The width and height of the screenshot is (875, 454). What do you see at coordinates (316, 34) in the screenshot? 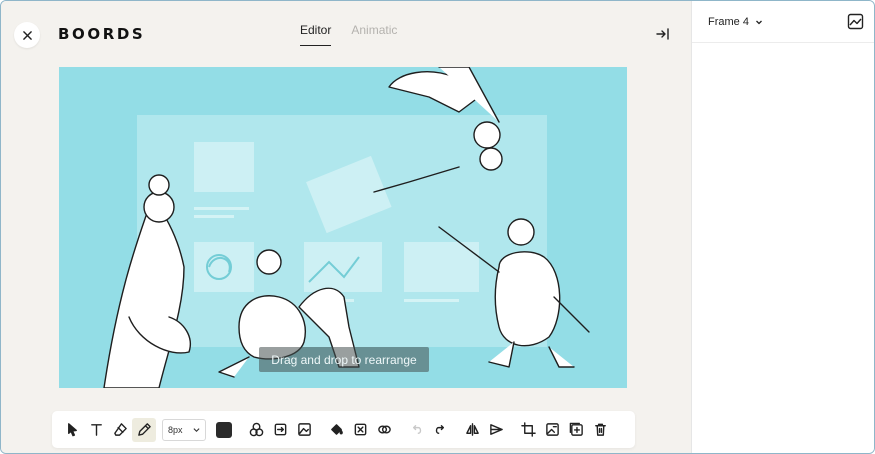
I see `tab-editor: Editor` at bounding box center [316, 34].